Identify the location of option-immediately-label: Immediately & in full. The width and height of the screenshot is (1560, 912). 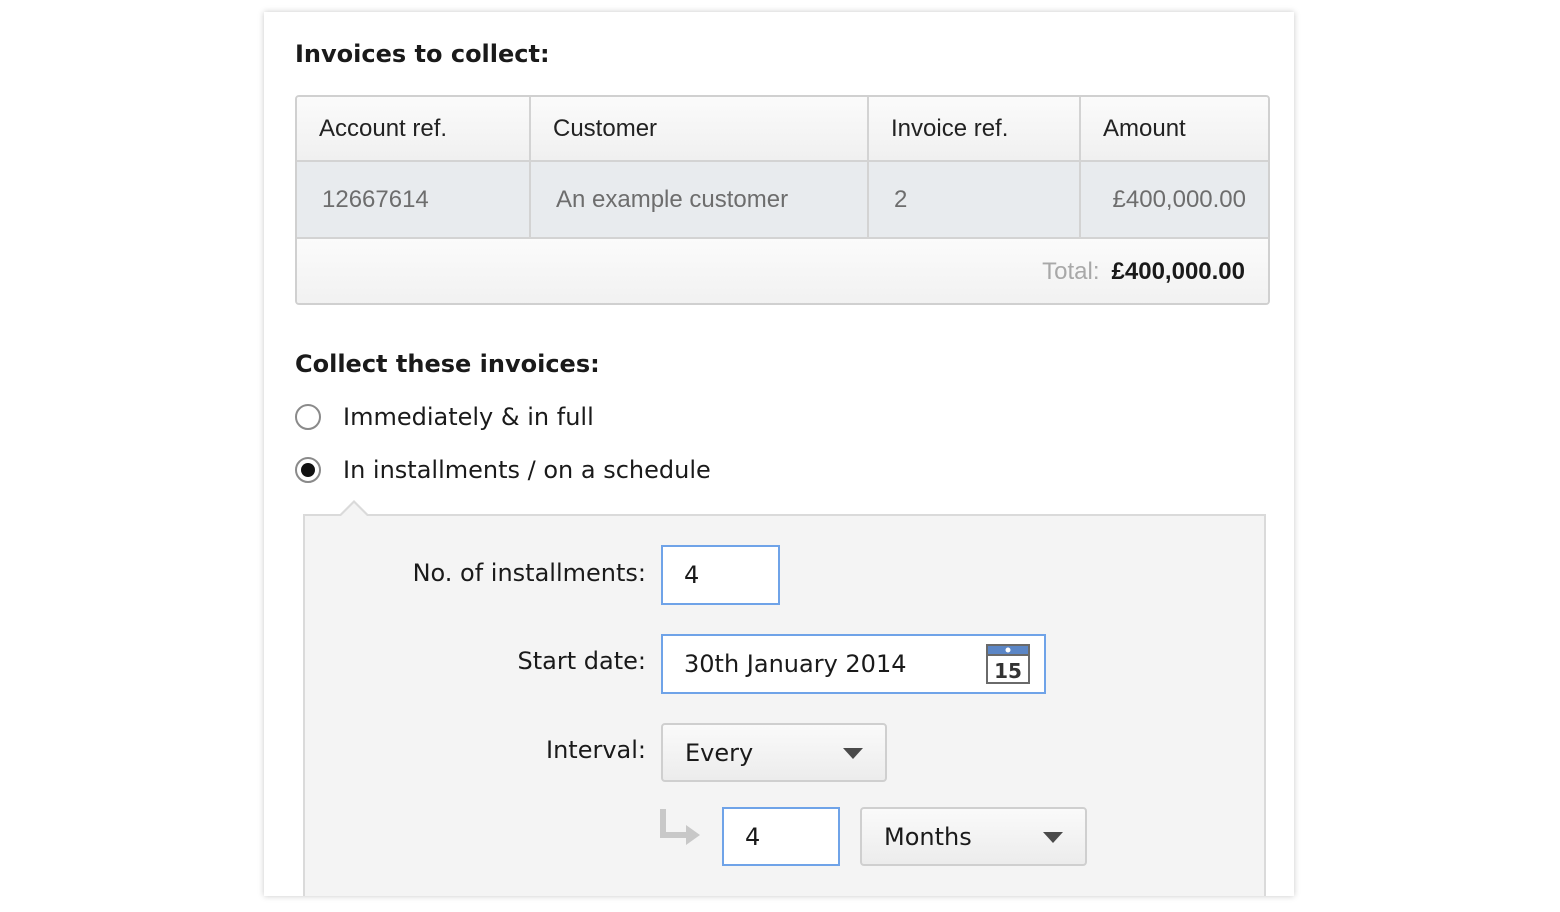
(468, 417).